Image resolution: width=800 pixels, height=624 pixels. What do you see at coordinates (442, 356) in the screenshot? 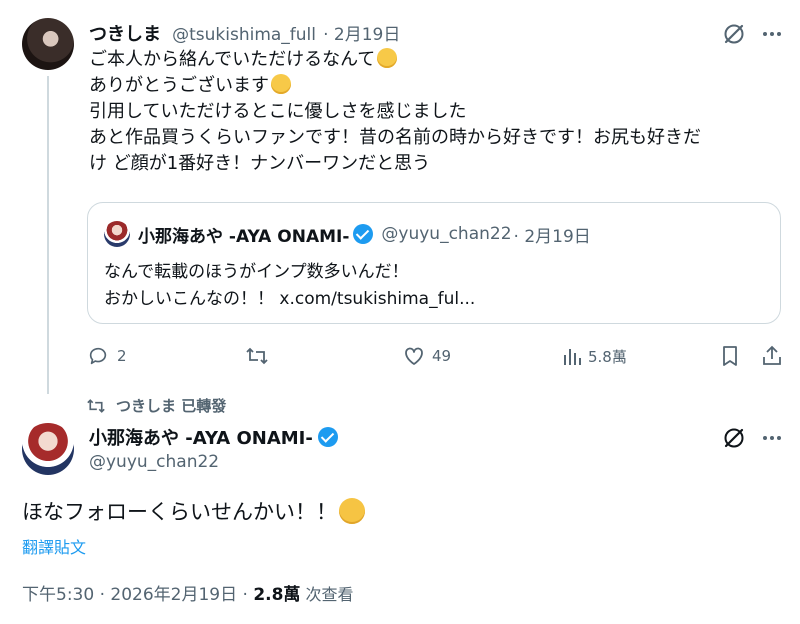
I see `like-count: 49` at bounding box center [442, 356].